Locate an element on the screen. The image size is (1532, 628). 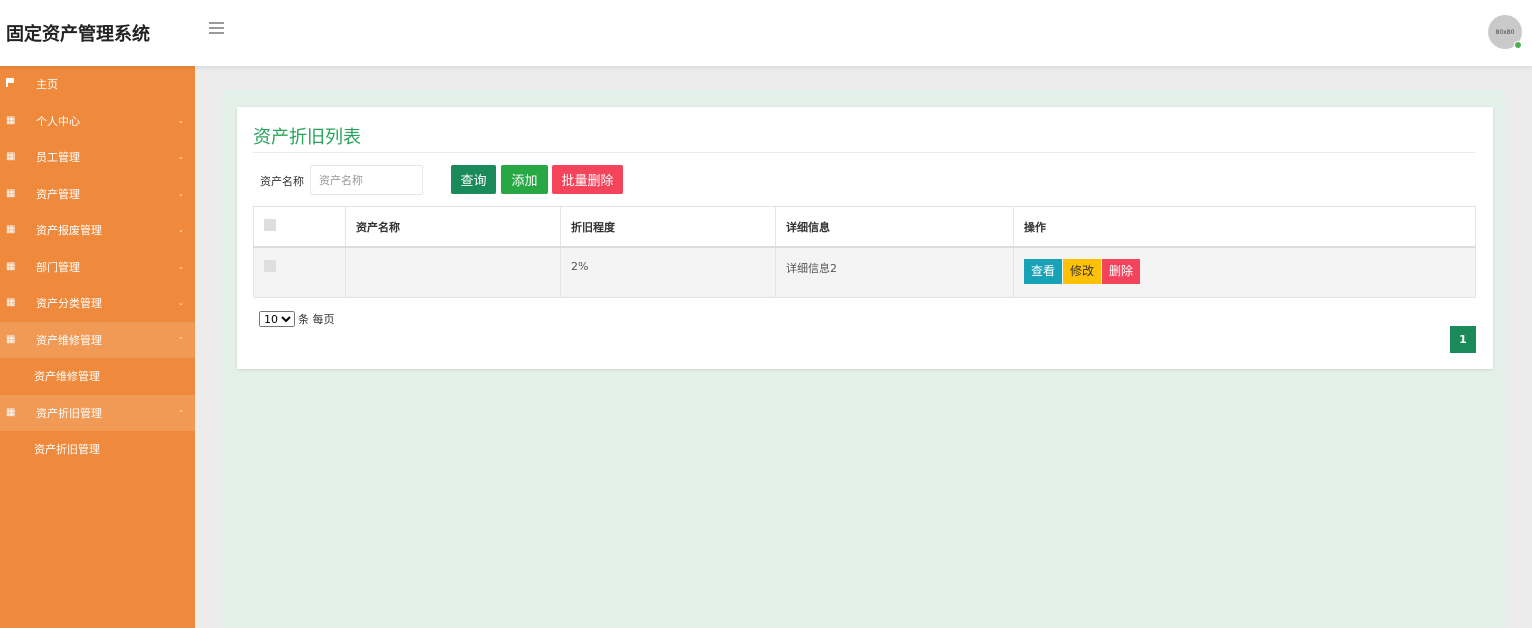
select-all-header is located at coordinates (299, 227).